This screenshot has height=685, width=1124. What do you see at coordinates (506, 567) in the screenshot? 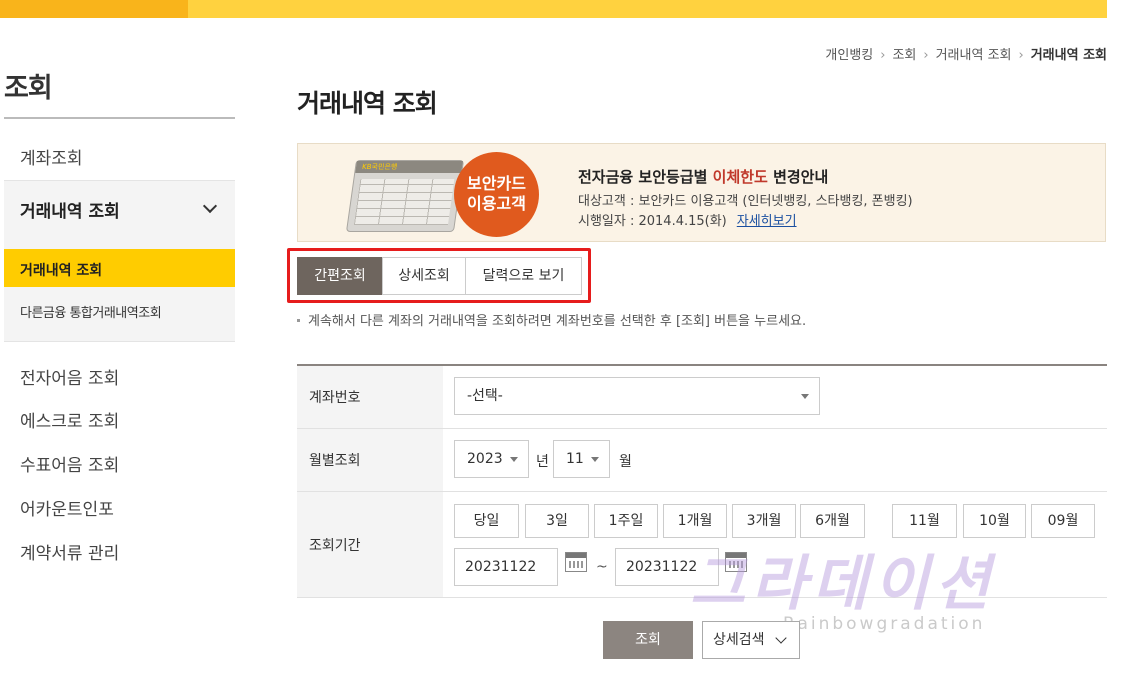
I see `start-date-input: 20231122` at bounding box center [506, 567].